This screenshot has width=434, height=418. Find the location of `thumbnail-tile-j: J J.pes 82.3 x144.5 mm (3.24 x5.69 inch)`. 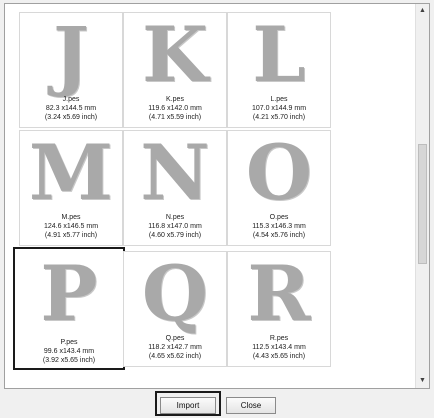

thumbnail-tile-j: J J.pes 82.3 x144.5 mm (3.24 x5.69 inch) is located at coordinates (71, 70).